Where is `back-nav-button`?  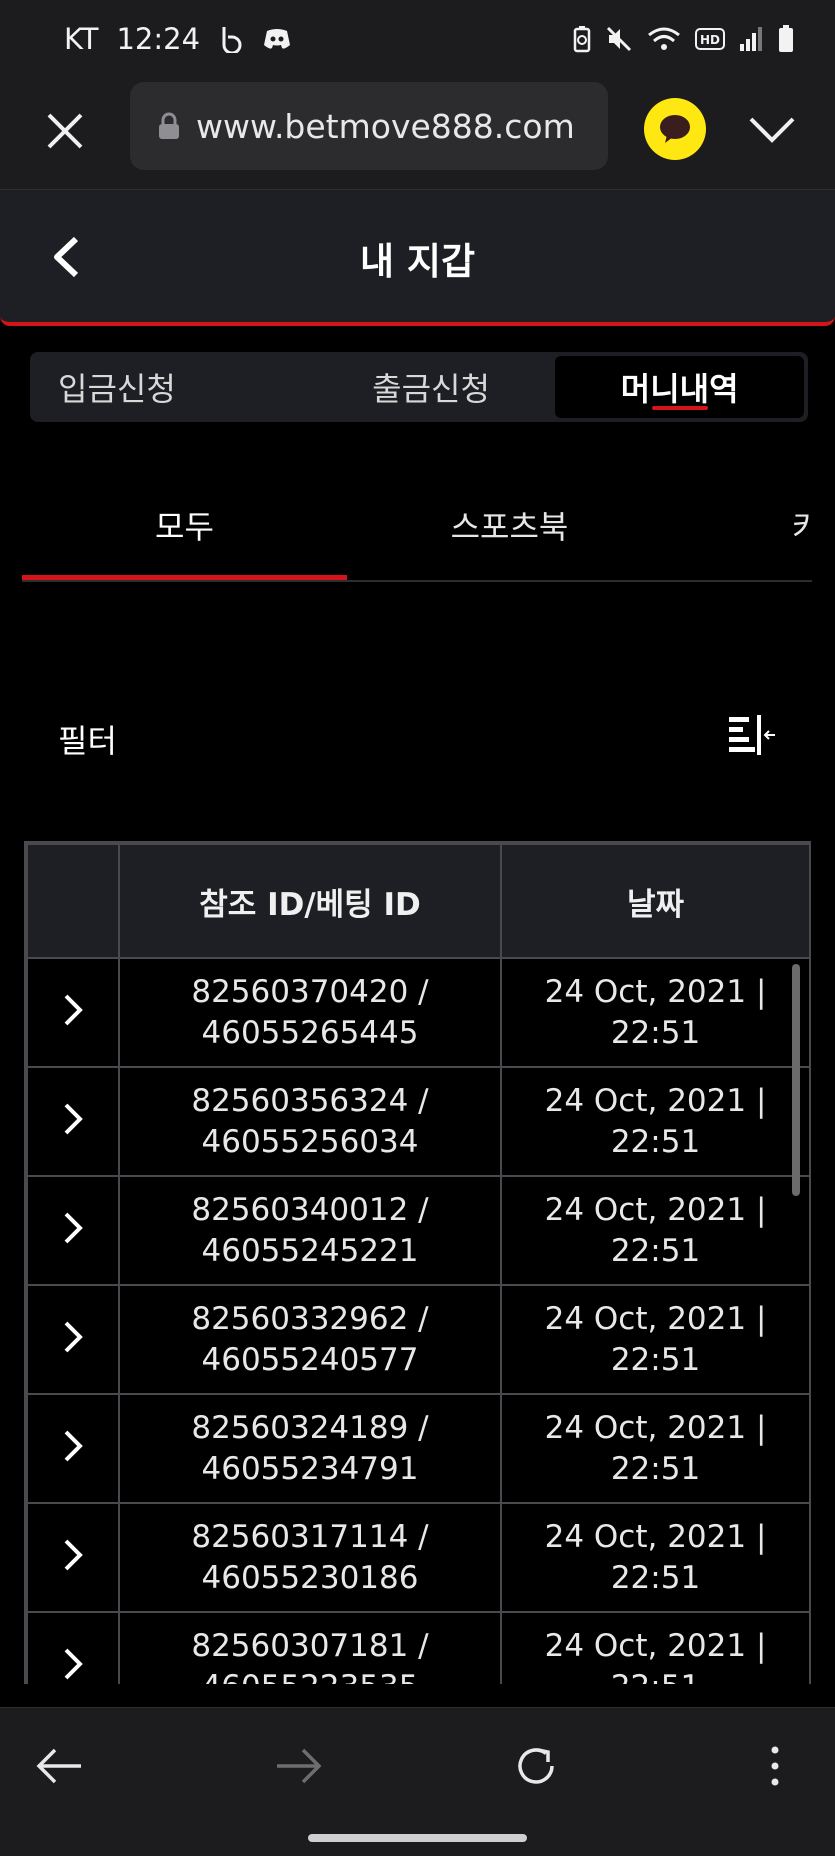 back-nav-button is located at coordinates (60, 1766).